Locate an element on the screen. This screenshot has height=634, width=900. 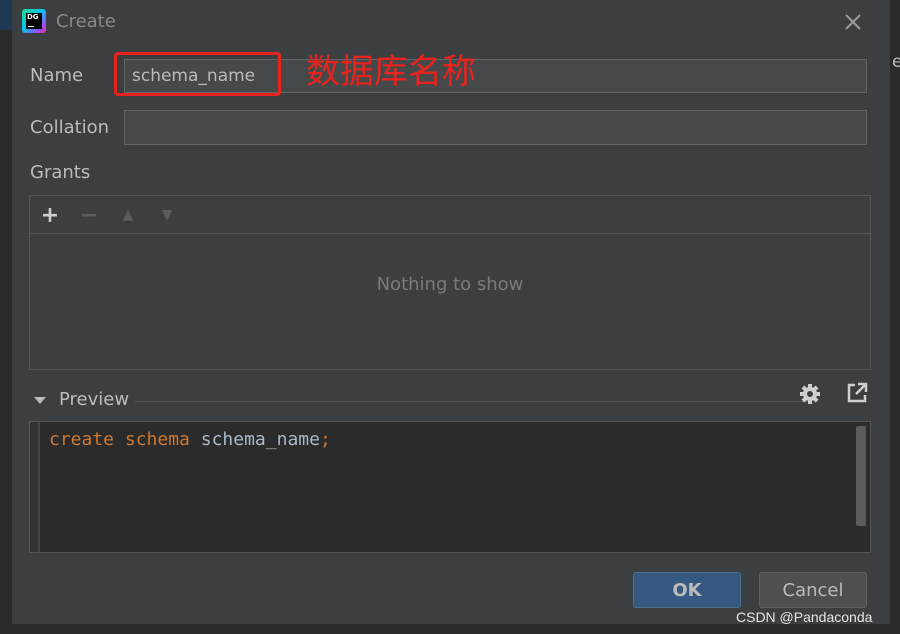
sql-identifier: schema_name is located at coordinates (260, 439).